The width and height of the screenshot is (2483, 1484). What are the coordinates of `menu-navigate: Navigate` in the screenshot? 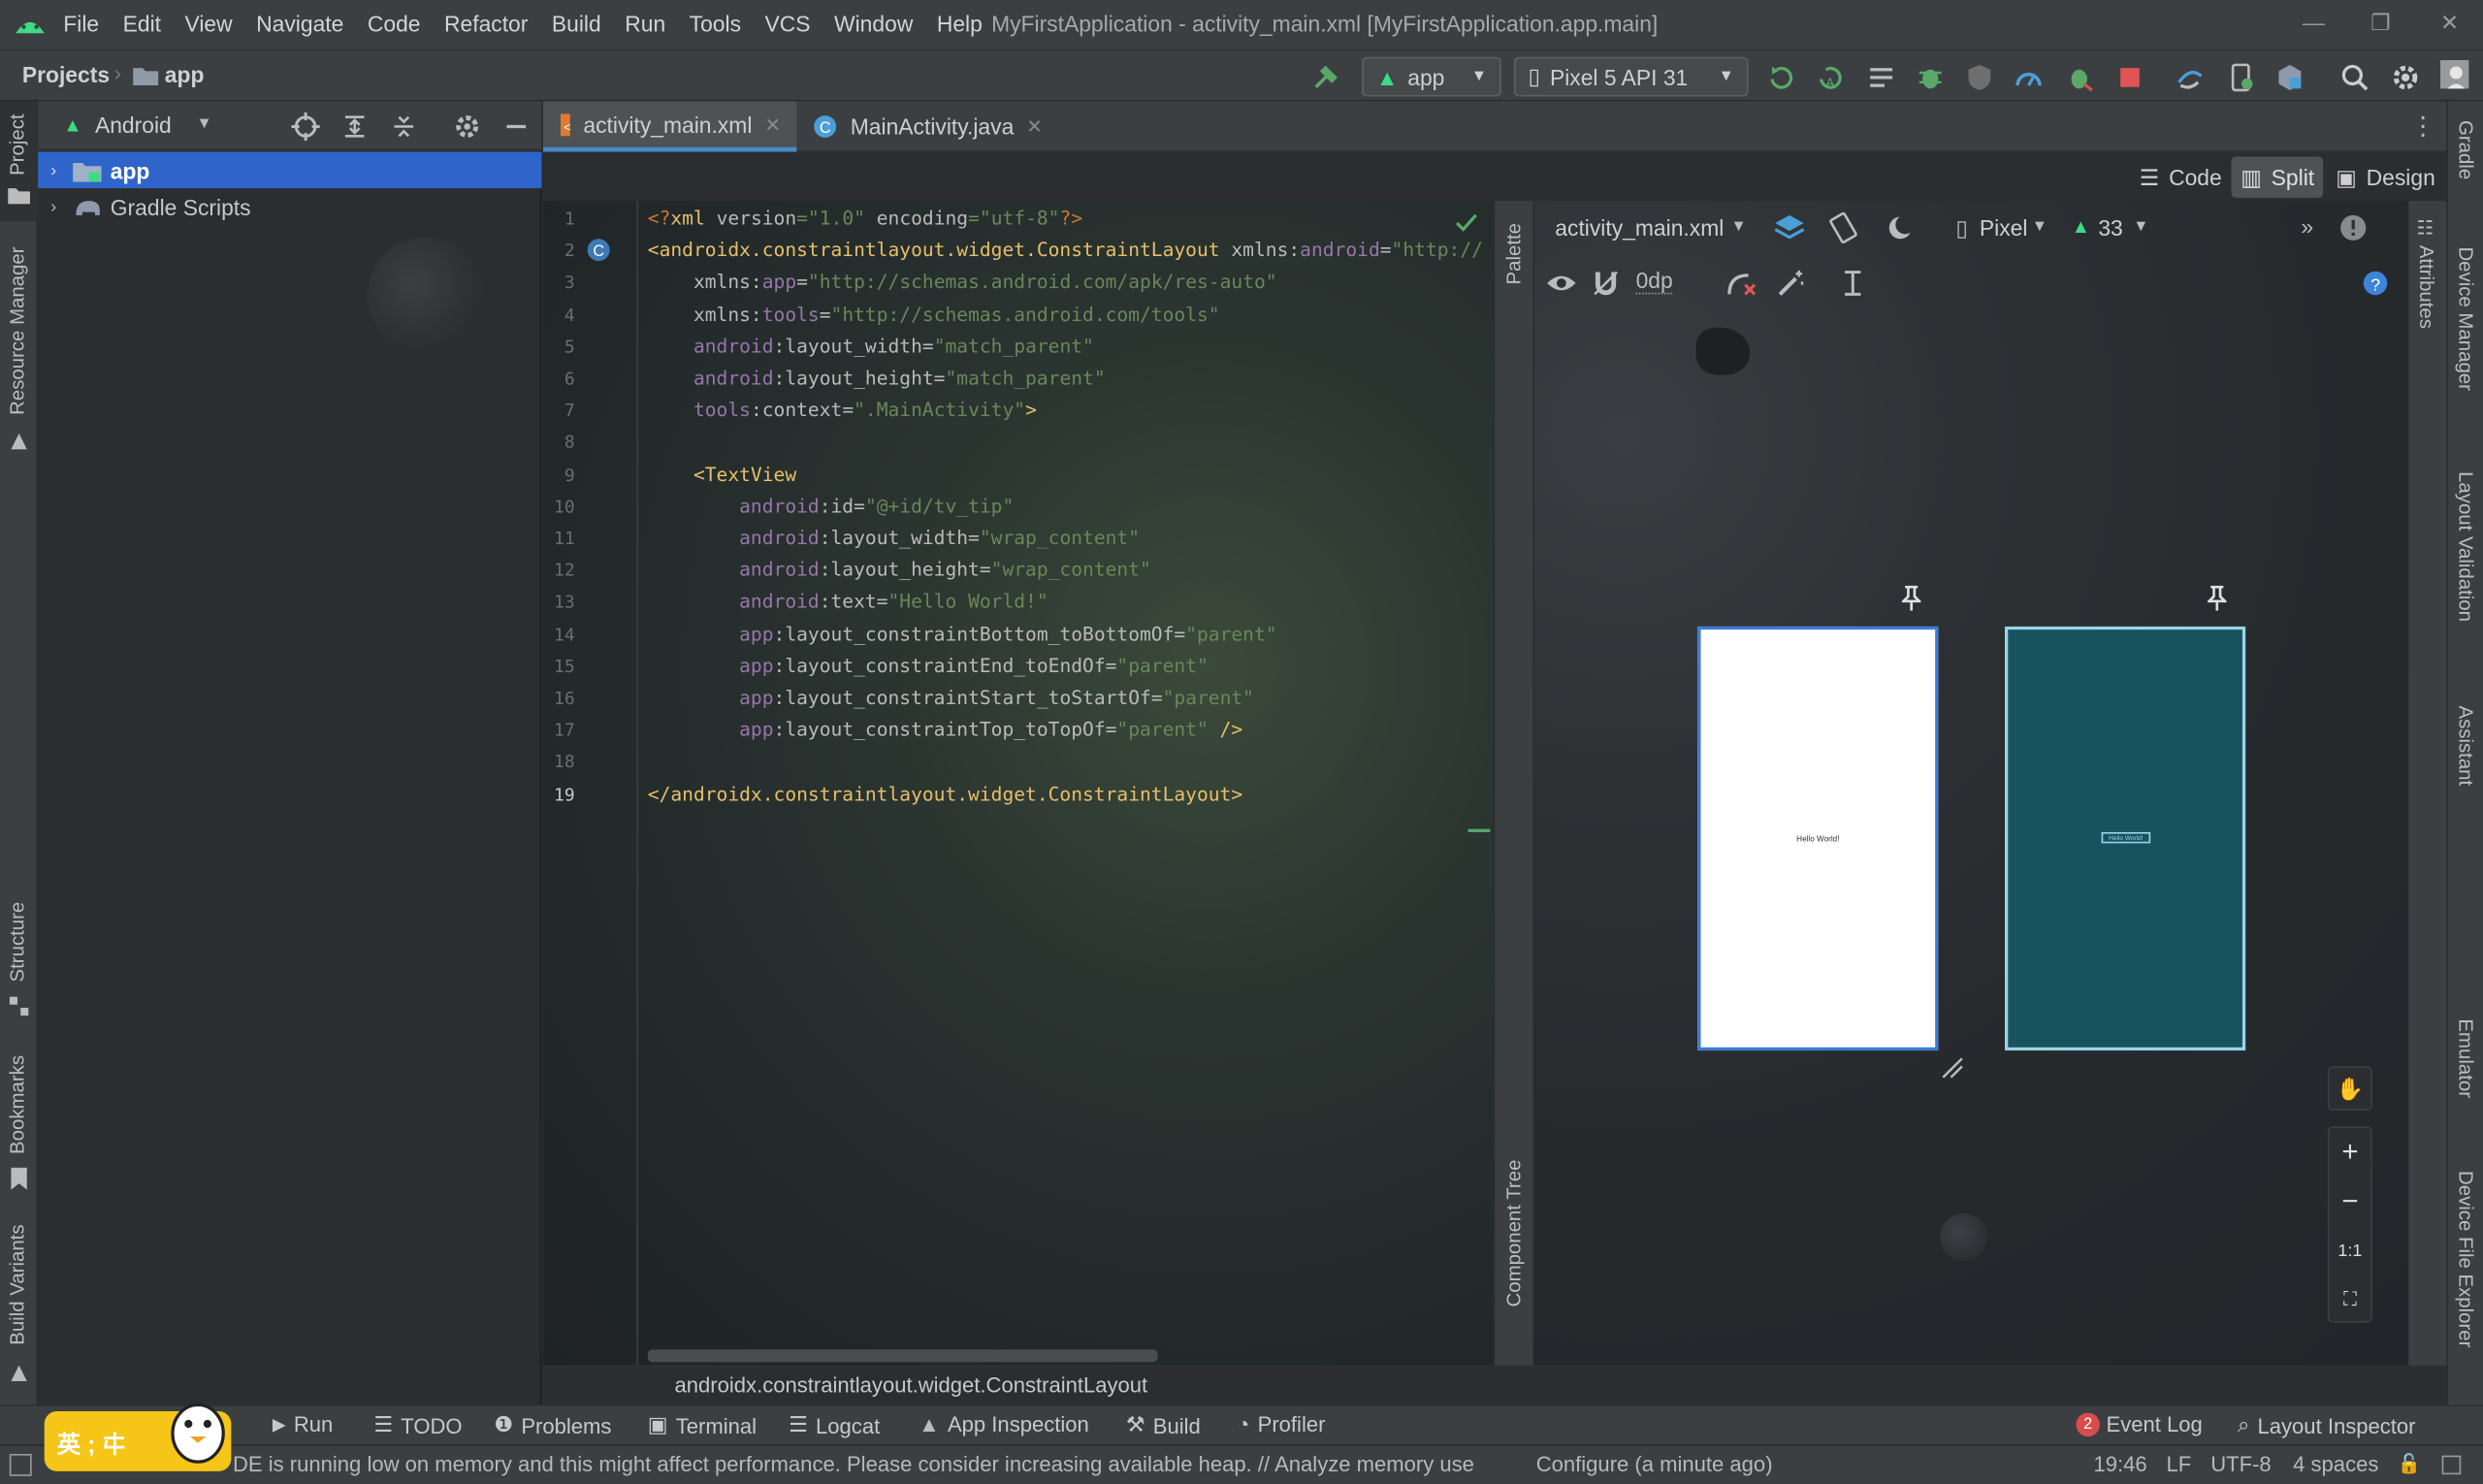 It's located at (300, 24).